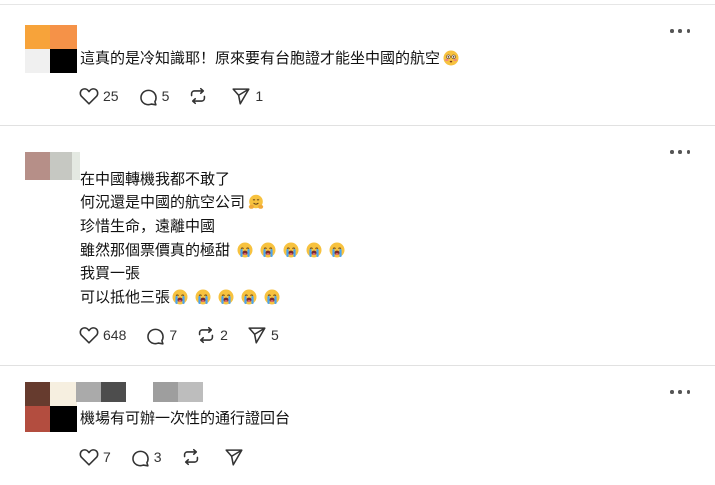 The image size is (715, 485). I want to click on post-text-line: 何況還是中國的航空公司, so click(172, 202).